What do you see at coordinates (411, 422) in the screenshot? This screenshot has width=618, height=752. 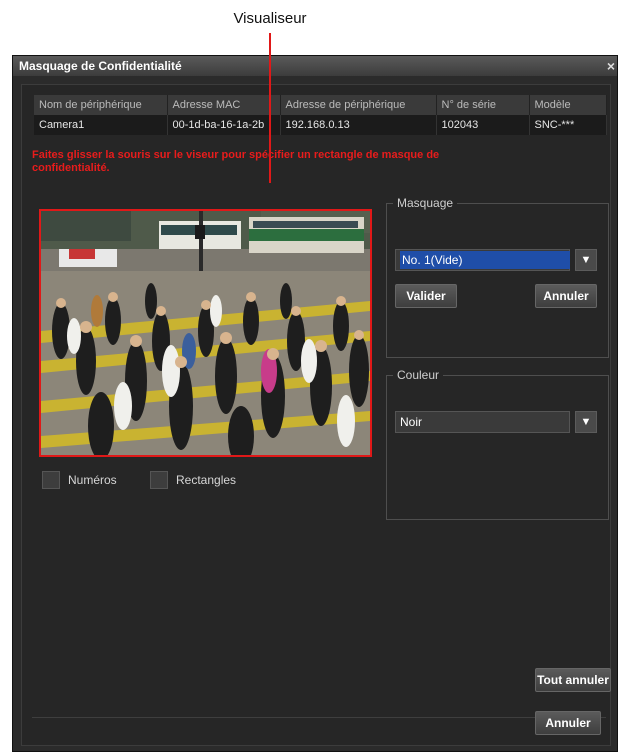 I see `color-select-value: Noir` at bounding box center [411, 422].